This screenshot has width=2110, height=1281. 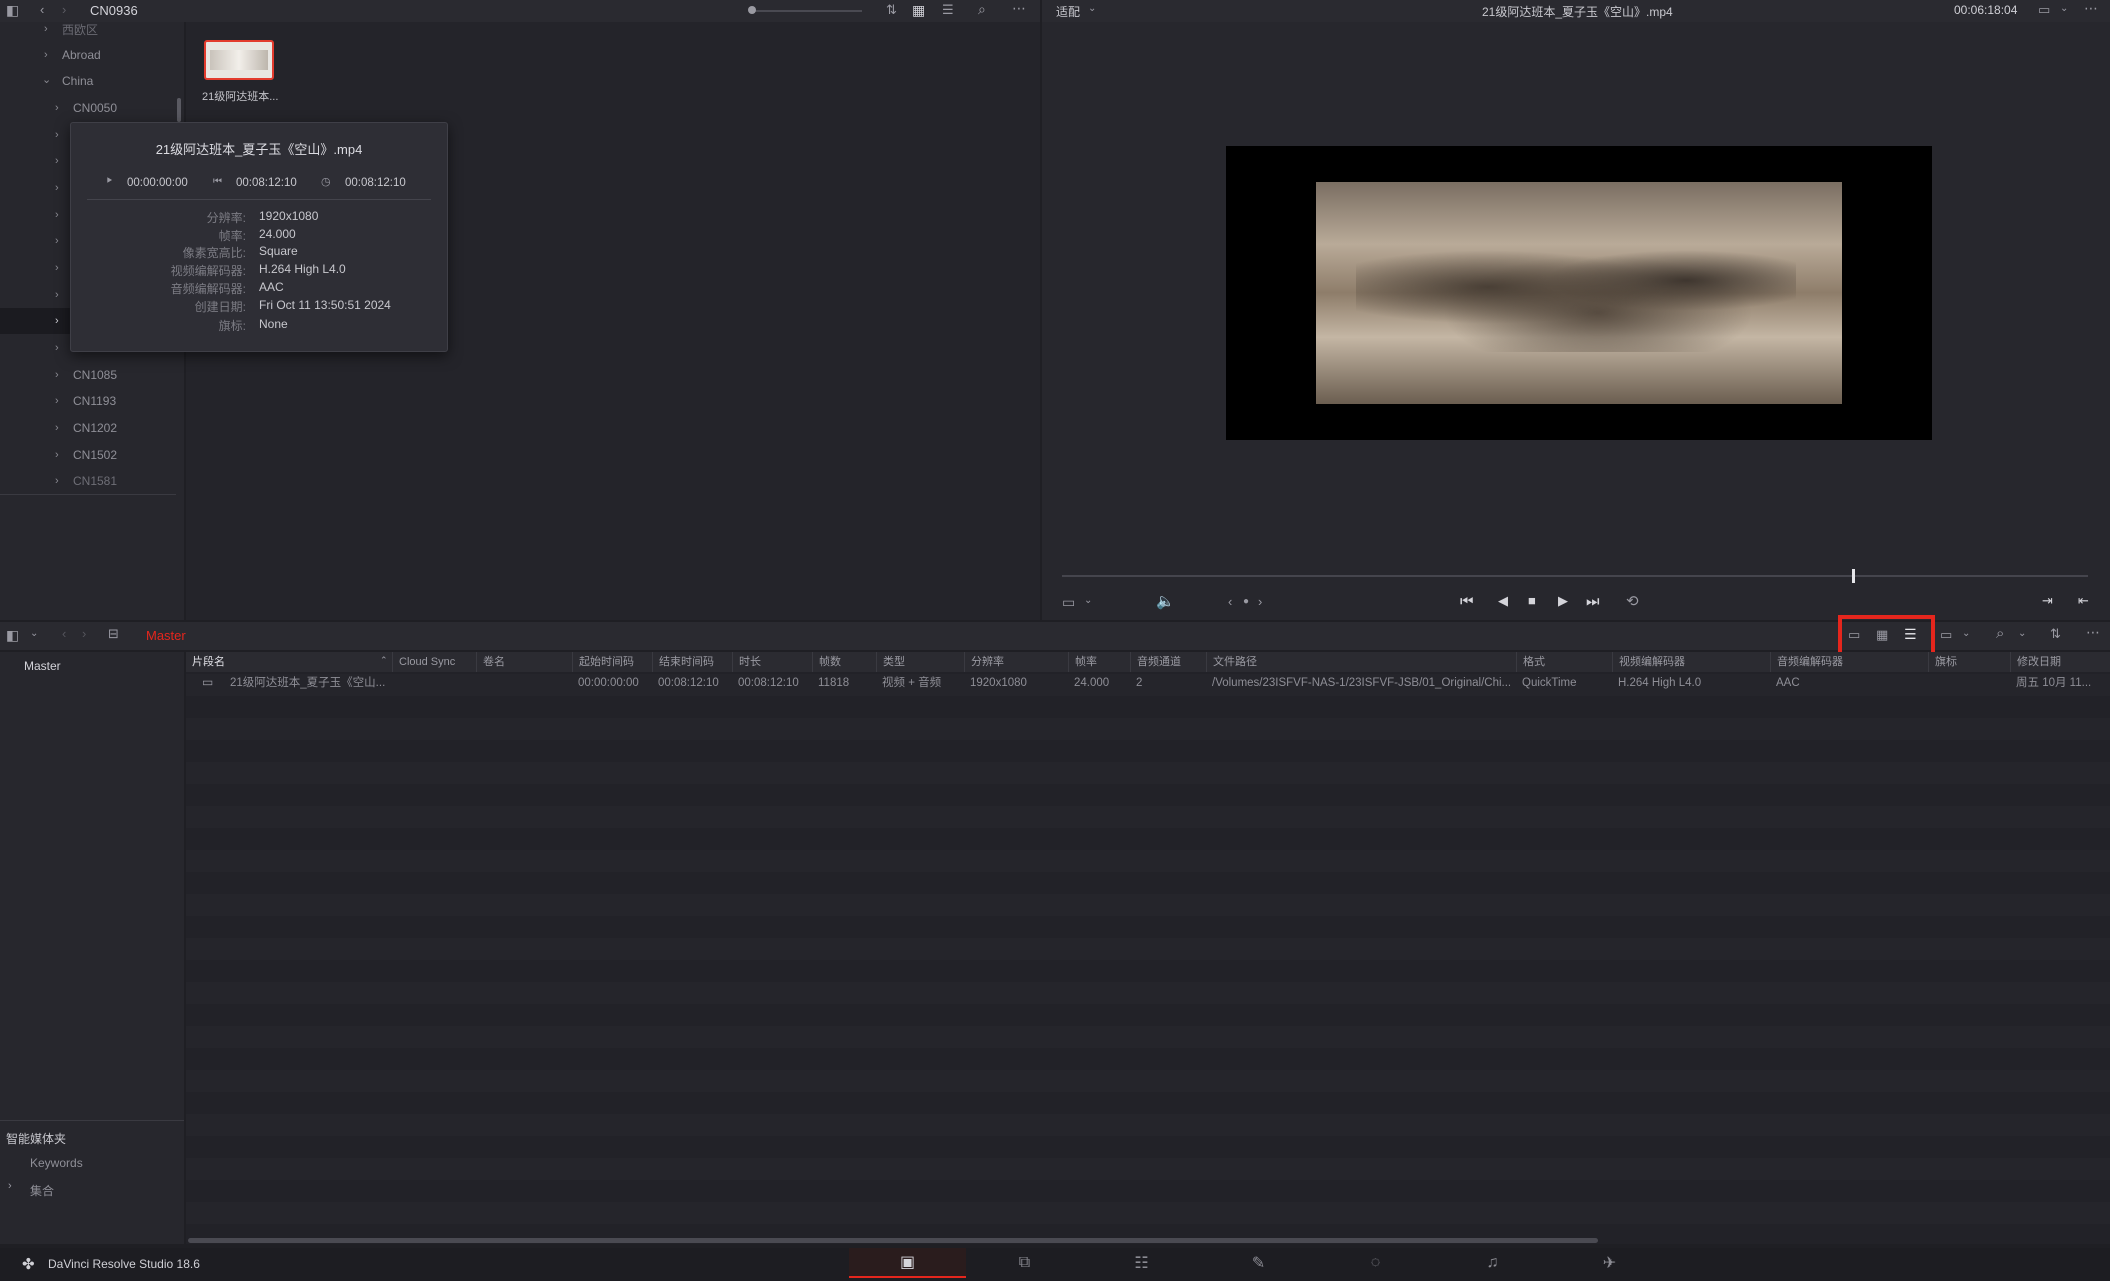 What do you see at coordinates (1492, 1263) in the screenshot?
I see `page-fairlight-button: ♫` at bounding box center [1492, 1263].